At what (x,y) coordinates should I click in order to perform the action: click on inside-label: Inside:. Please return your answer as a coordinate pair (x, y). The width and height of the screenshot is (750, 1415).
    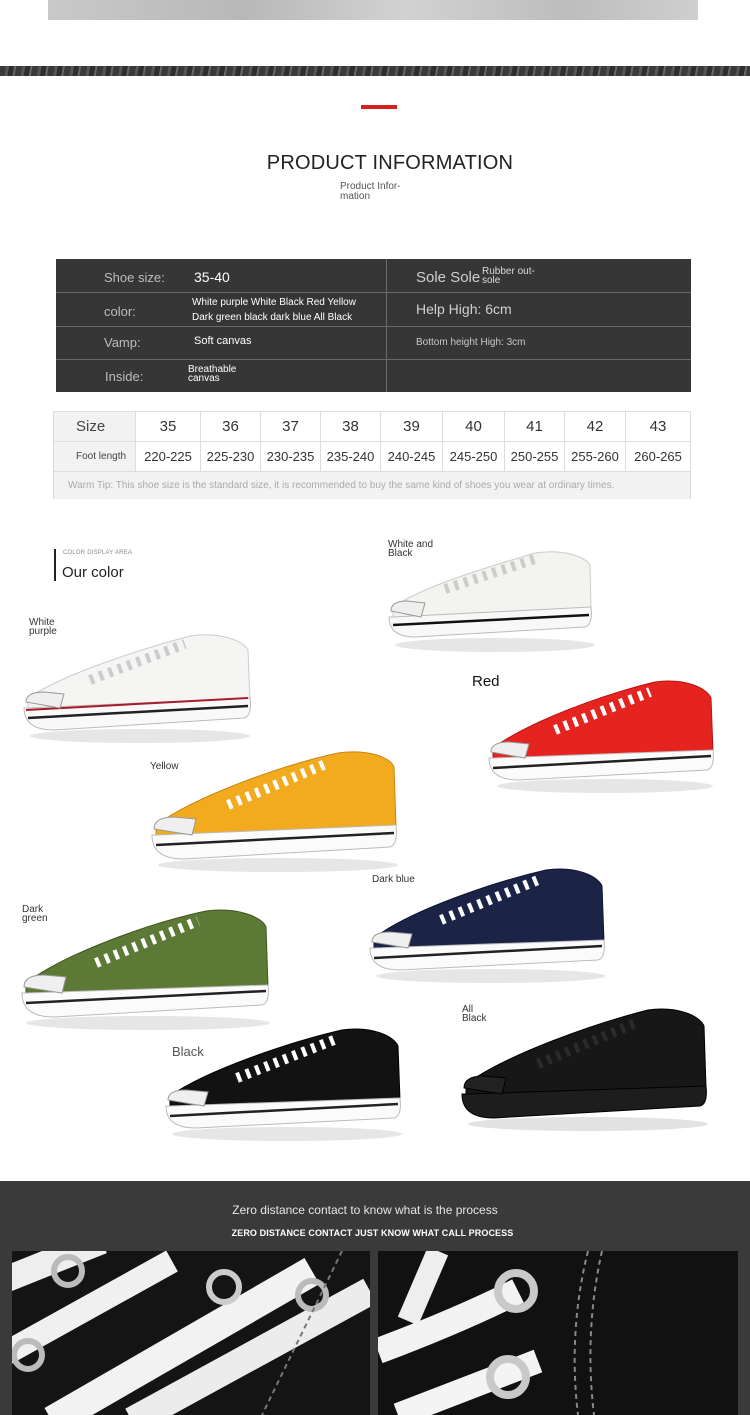
    Looking at the image, I should click on (124, 376).